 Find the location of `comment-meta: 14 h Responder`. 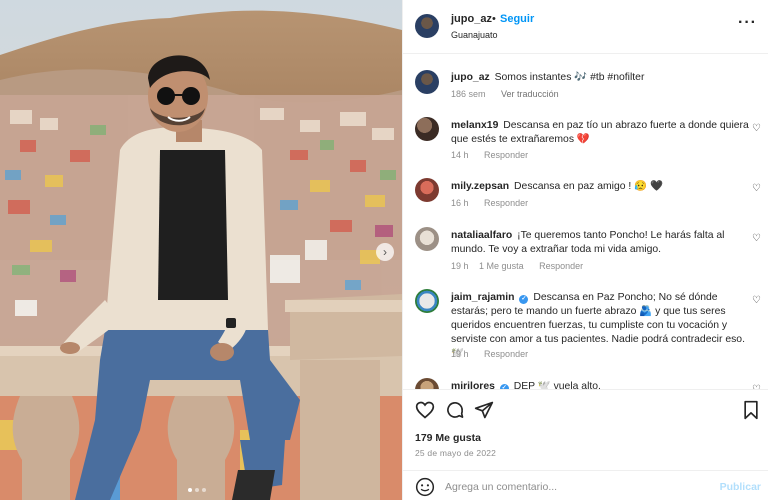

comment-meta: 14 h Responder is located at coordinates (496, 155).